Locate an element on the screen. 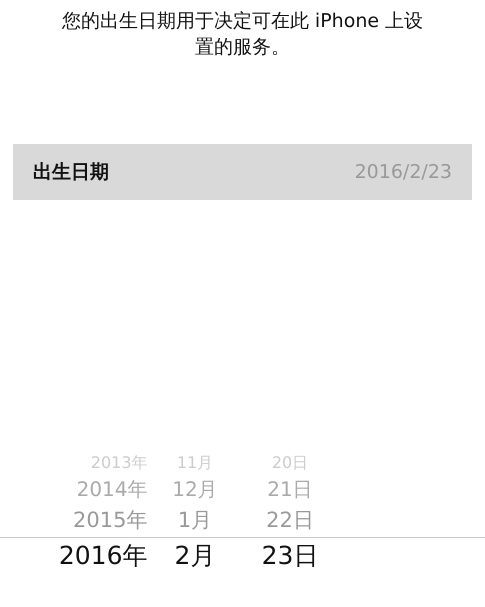 Image resolution: width=485 pixels, height=607 pixels. row-label: 出生日期 is located at coordinates (71, 172).